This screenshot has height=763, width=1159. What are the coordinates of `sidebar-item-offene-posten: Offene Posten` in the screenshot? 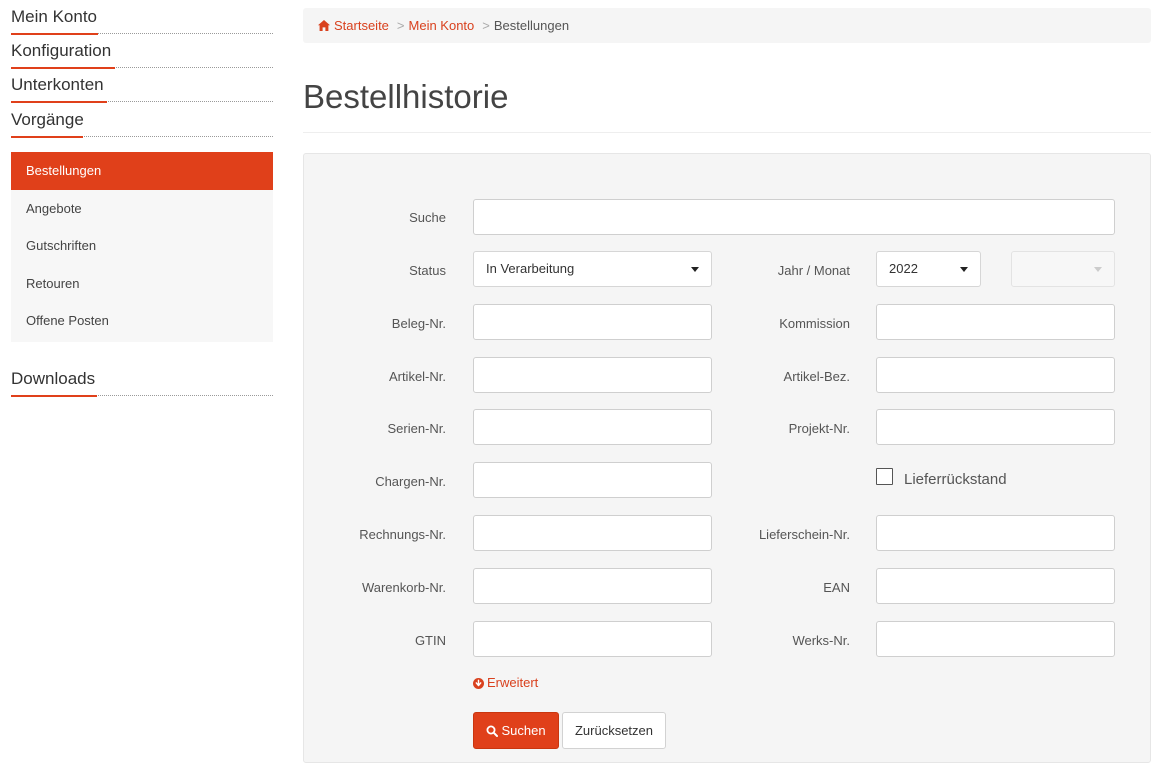 It's located at (142, 321).